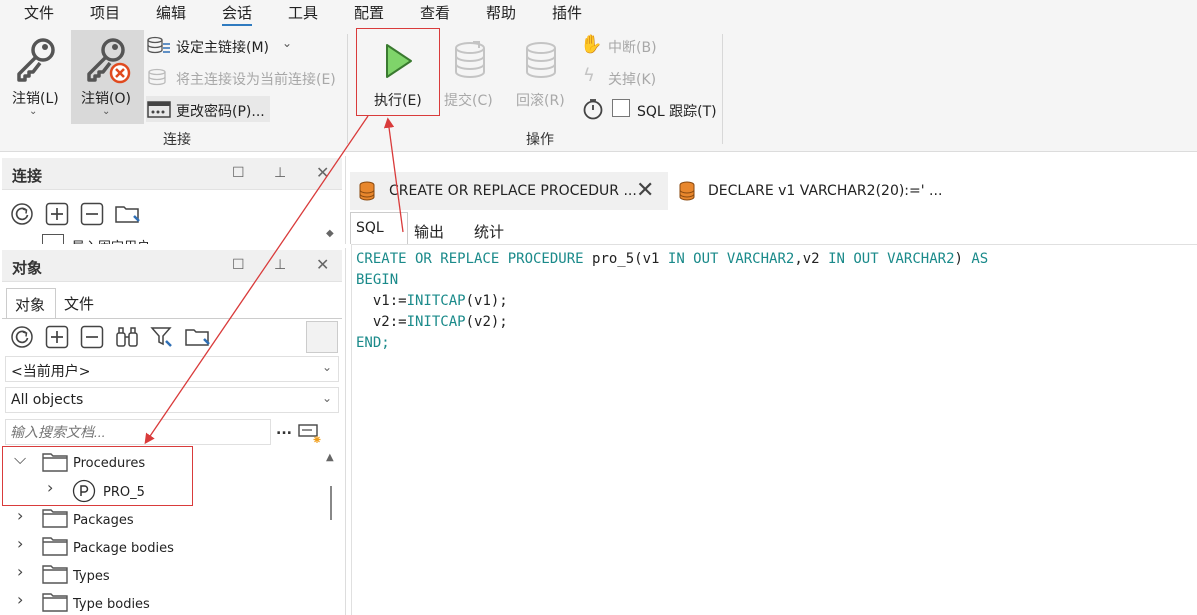  I want to click on tab-objects: 对象, so click(31, 303).